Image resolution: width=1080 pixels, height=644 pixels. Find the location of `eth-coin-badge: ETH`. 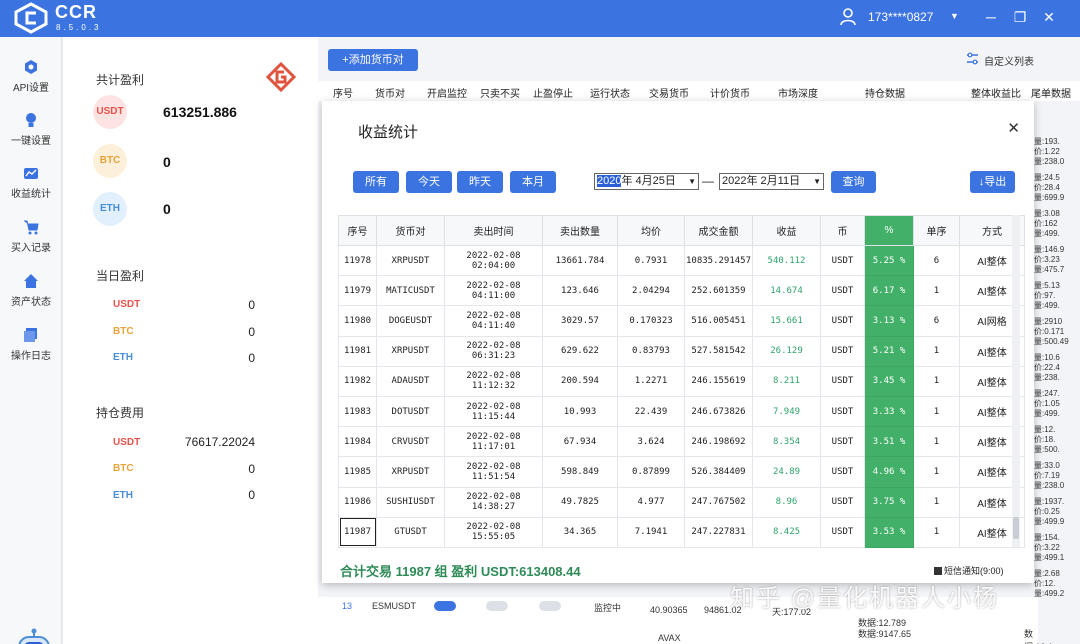

eth-coin-badge: ETH is located at coordinates (110, 209).